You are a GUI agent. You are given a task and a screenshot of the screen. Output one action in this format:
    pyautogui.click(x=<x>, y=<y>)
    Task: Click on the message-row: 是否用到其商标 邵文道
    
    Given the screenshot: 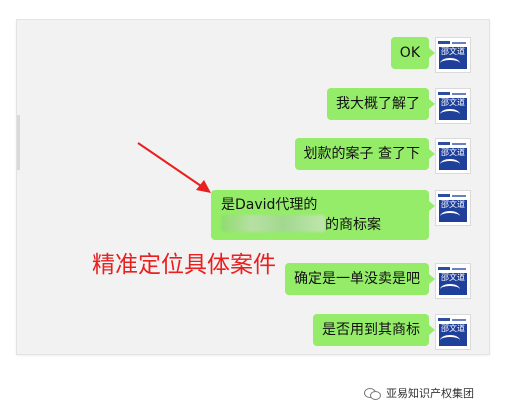 What is the action you would take?
    pyautogui.click(x=392, y=332)
    